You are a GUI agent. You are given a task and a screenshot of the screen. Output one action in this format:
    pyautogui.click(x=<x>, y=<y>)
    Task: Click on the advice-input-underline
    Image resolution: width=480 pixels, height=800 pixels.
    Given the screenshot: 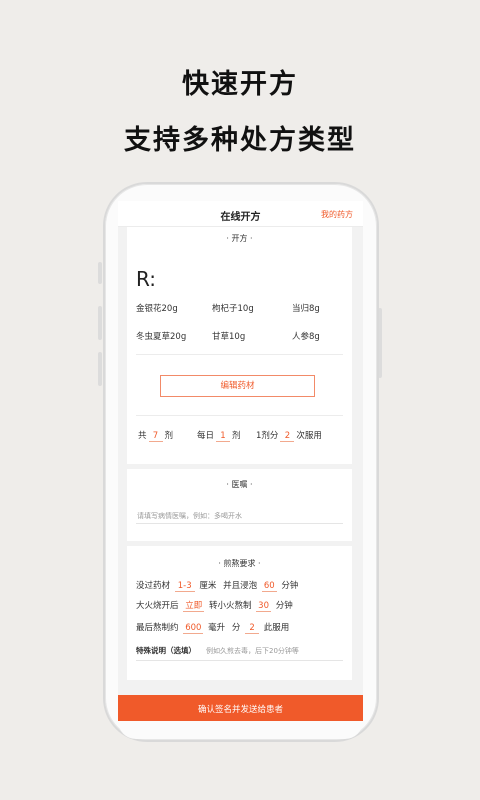 What is the action you would take?
    pyautogui.click(x=239, y=523)
    